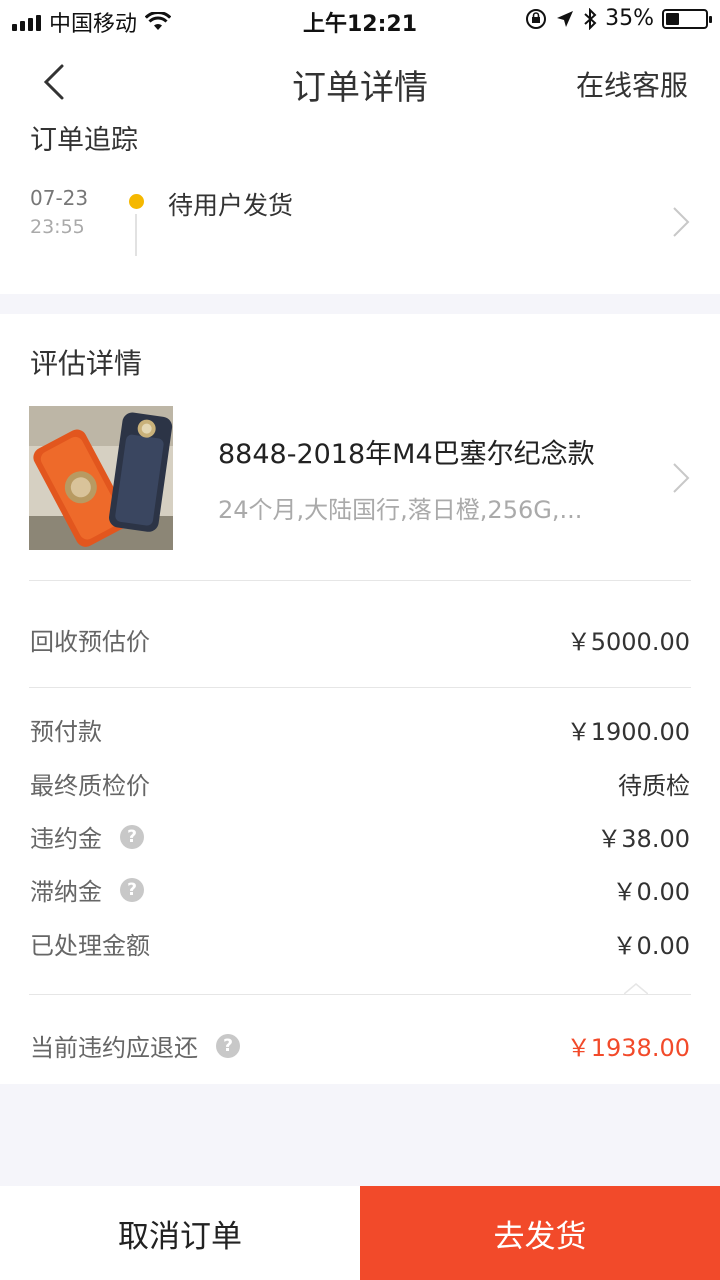 The width and height of the screenshot is (720, 1280). I want to click on late-fee-label: 滞纳金, so click(66, 892).